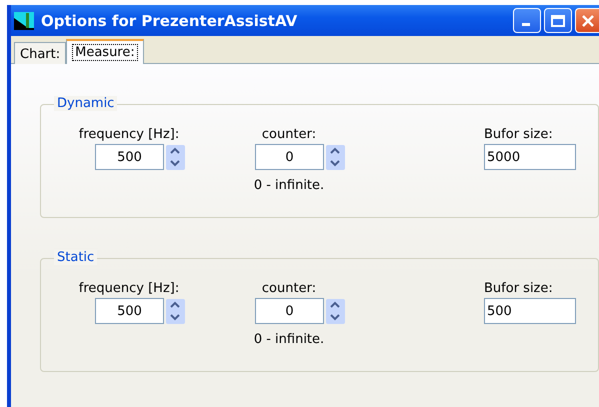 The height and width of the screenshot is (407, 599). I want to click on close-icon, so click(587, 21).